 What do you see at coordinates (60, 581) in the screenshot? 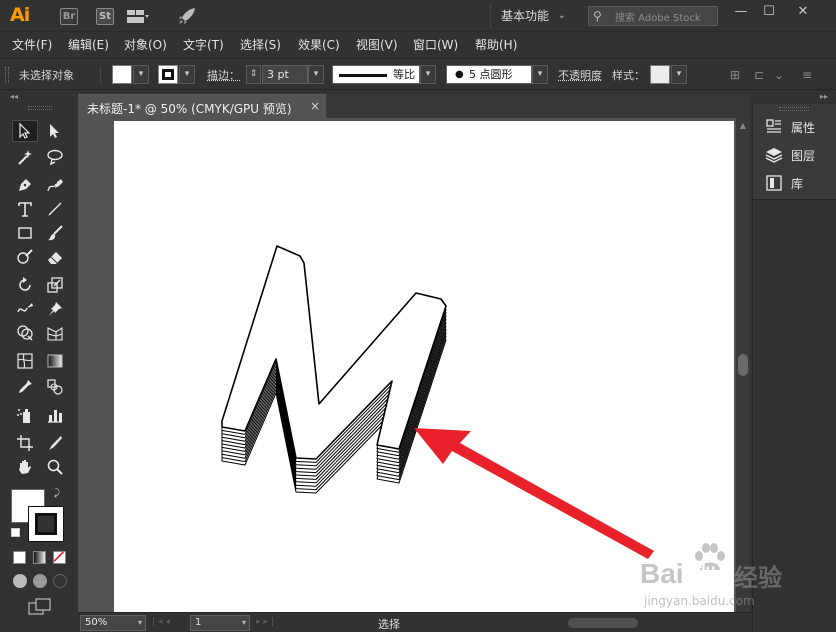
I see `draw-inside-icon` at bounding box center [60, 581].